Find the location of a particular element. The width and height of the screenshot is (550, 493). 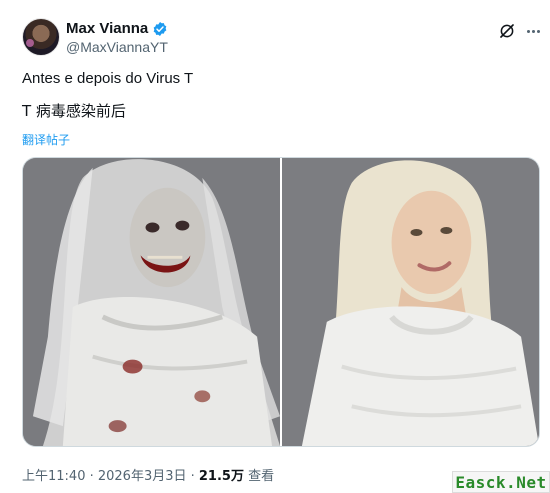

watermark: Easck.Net is located at coordinates (501, 482).